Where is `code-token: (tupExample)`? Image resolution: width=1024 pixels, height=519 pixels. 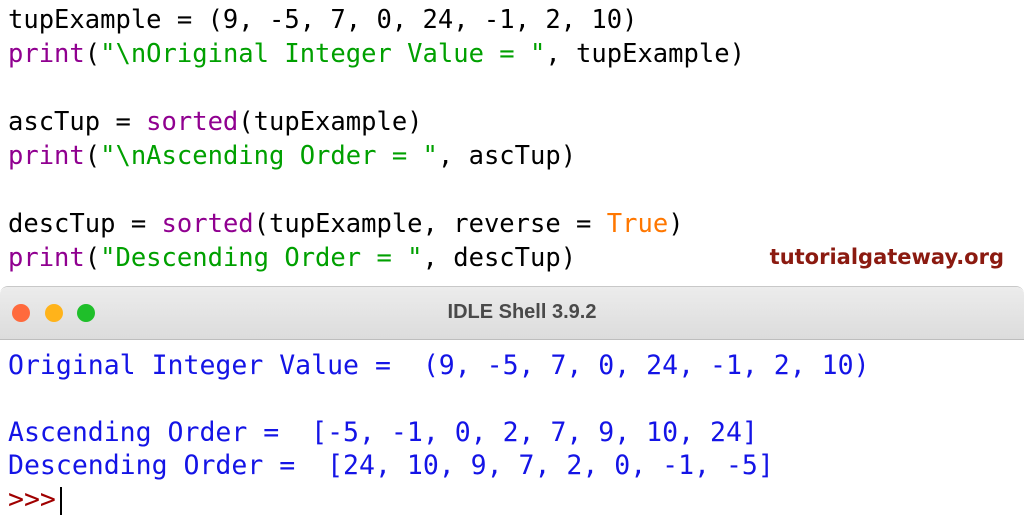
code-token: (tupExample) is located at coordinates (330, 122).